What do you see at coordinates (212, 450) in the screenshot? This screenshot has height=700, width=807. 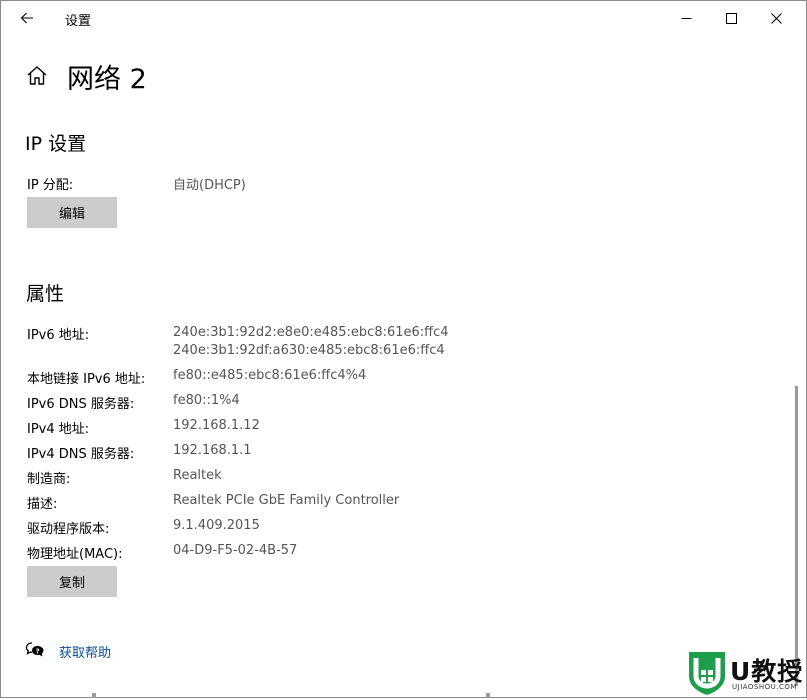 I see `ipv4-dns-value: 192.168.1.1` at bounding box center [212, 450].